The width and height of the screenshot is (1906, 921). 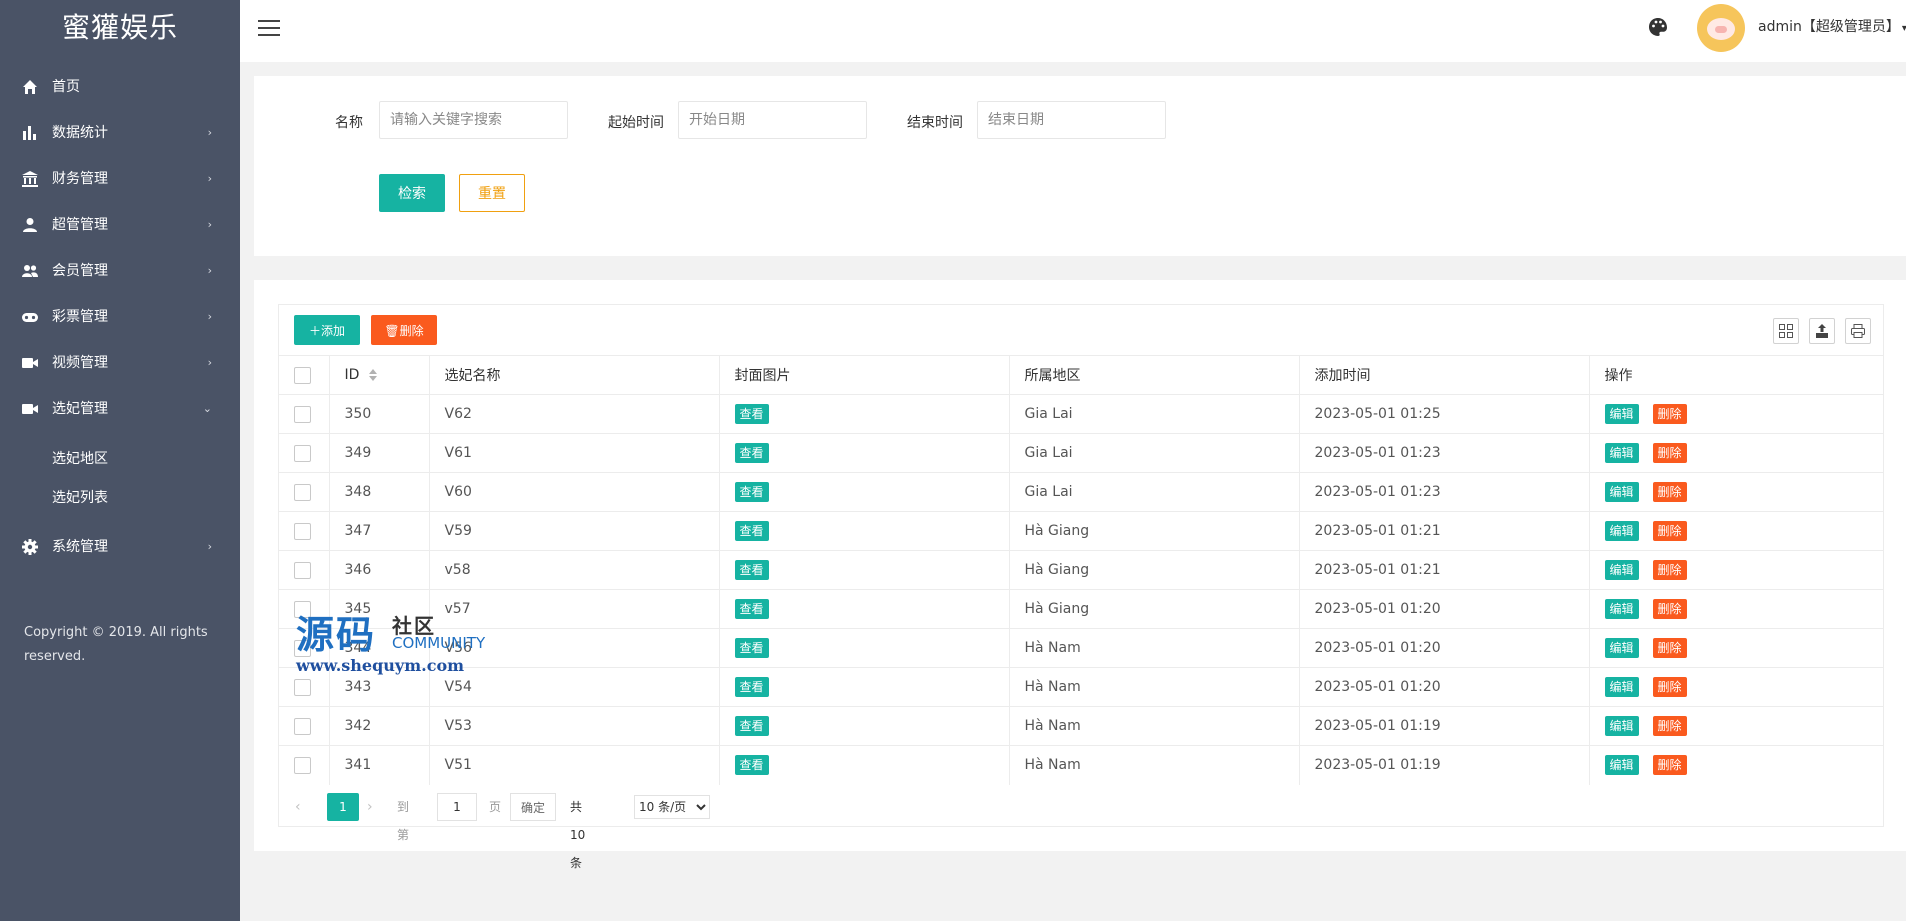 I want to click on table-row: 350 V62 查看 Gia Lai 2023-05-01 01:25 编辑 删除, so click(x=1081, y=414).